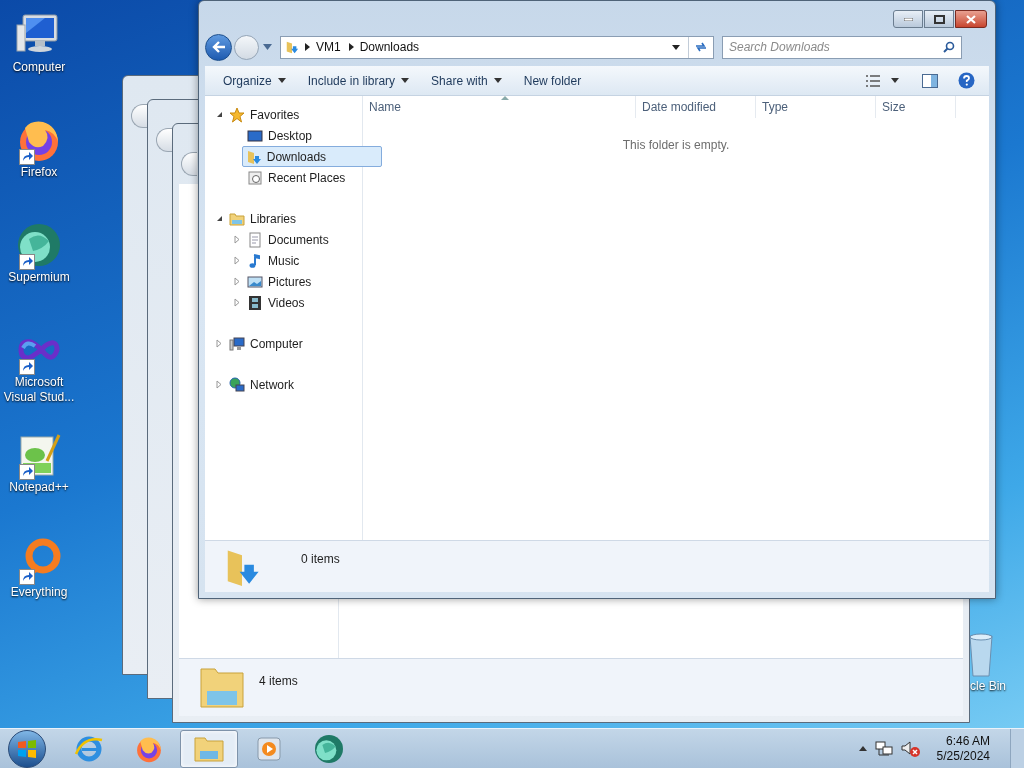  What do you see at coordinates (389, 47) in the screenshot?
I see `breadcrumb-item: Downloads` at bounding box center [389, 47].